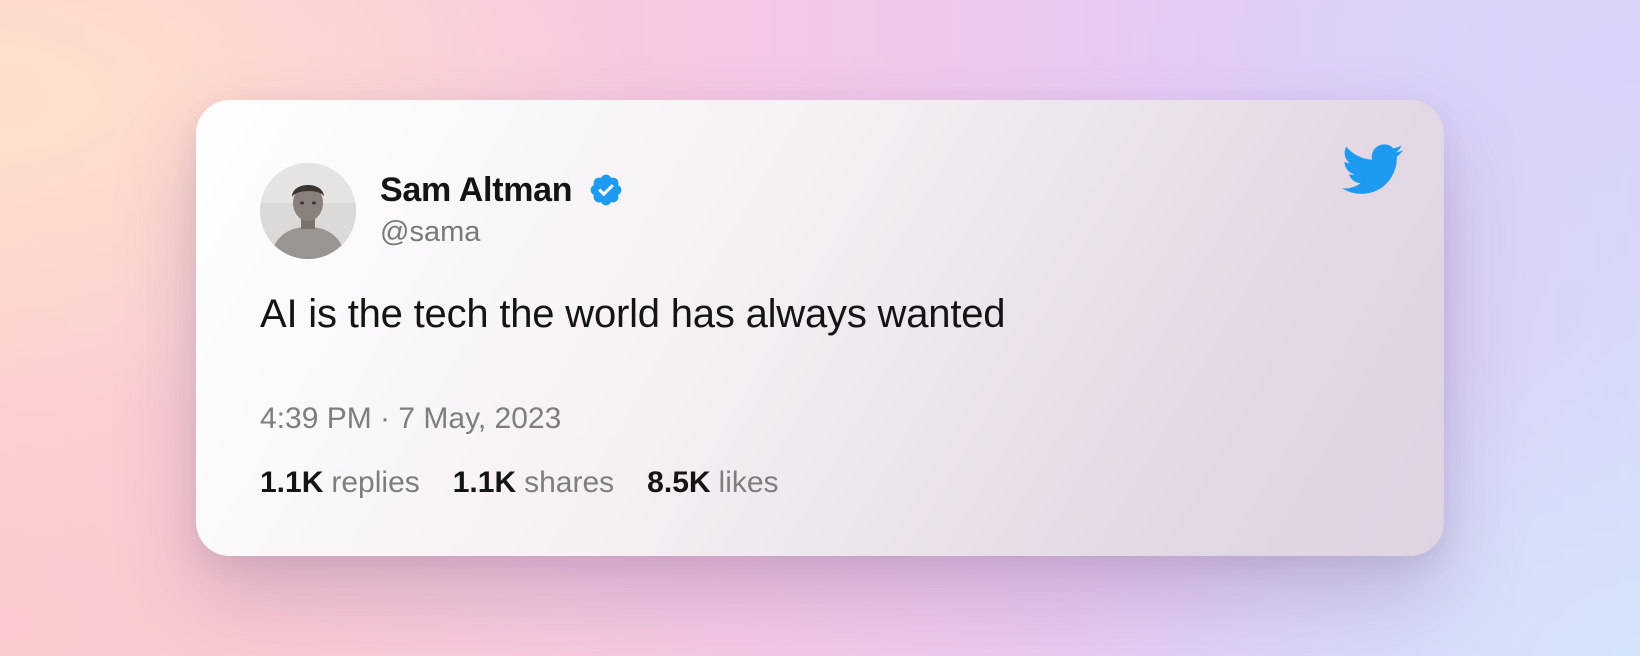  I want to click on shares-count: 1.1K, so click(484, 482).